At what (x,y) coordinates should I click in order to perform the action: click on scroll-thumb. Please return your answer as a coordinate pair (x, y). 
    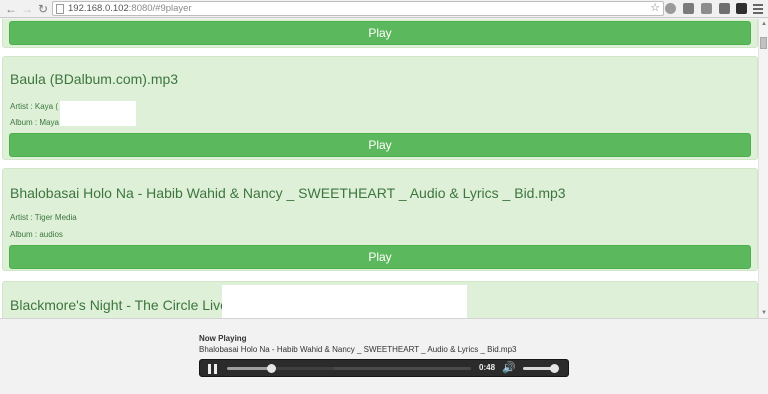
    Looking at the image, I should click on (763, 43).